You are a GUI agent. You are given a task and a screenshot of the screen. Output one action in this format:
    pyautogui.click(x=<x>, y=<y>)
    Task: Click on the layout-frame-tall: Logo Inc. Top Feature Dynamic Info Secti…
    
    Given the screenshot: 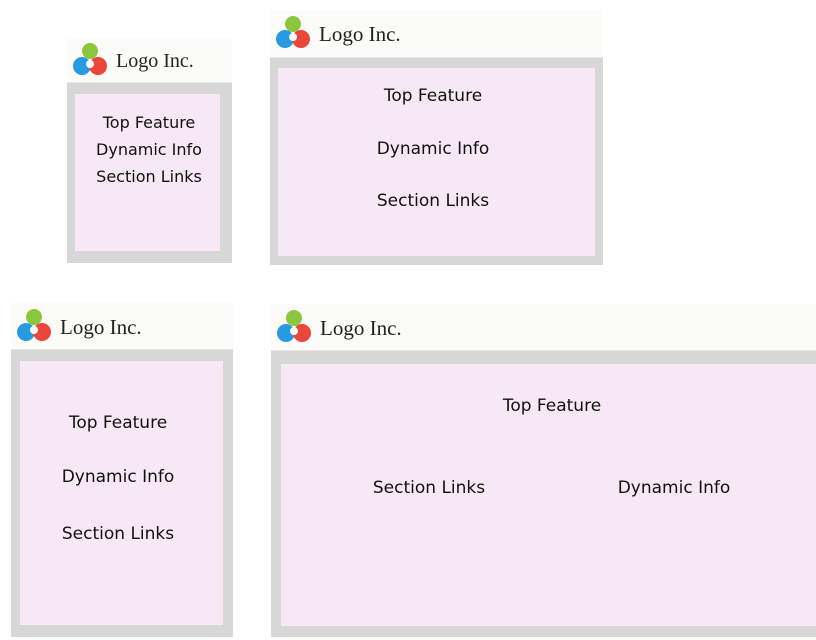 What is the action you would take?
    pyautogui.click(x=122, y=470)
    